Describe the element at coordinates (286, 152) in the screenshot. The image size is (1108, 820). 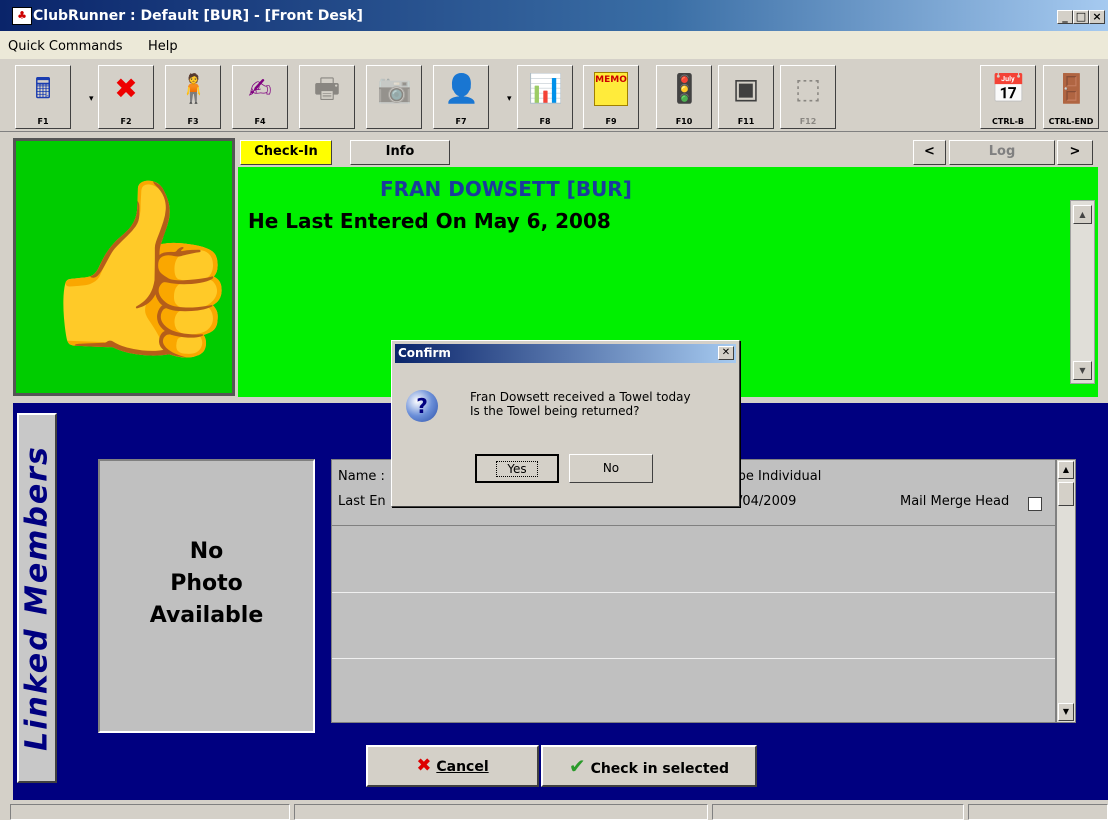
I see `tab-check-in: Check-In` at that location.